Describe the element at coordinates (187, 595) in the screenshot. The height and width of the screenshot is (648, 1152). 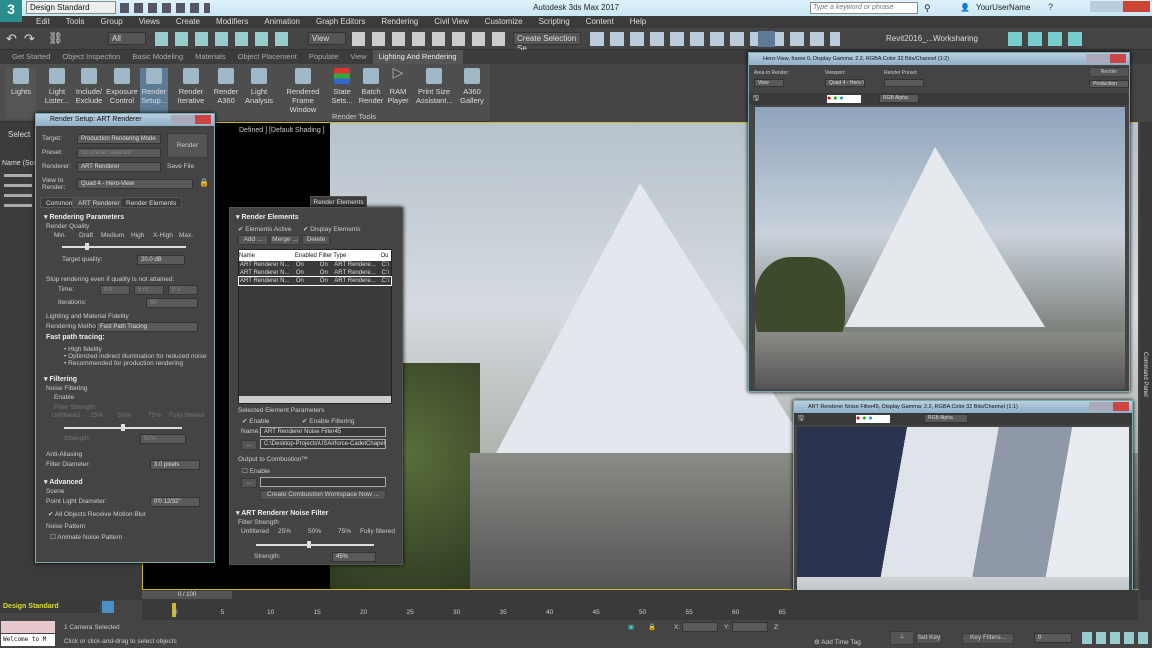
I see `time-slider-thumb: 0 / 100` at that location.